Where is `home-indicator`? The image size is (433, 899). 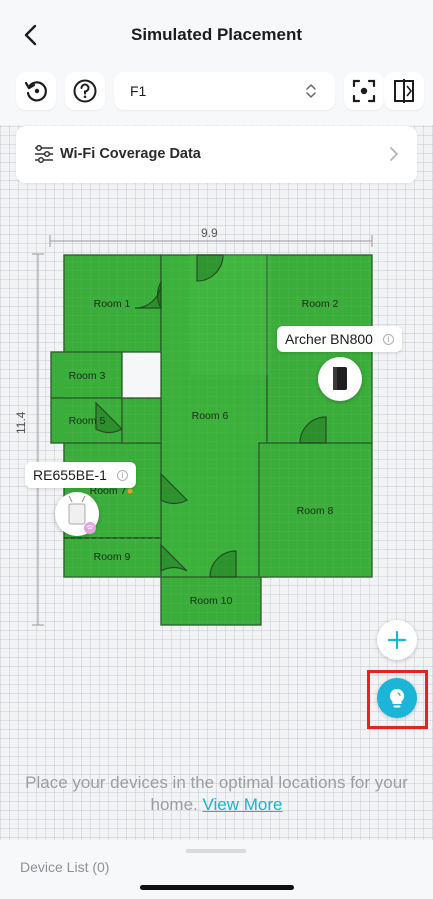
home-indicator is located at coordinates (217, 887).